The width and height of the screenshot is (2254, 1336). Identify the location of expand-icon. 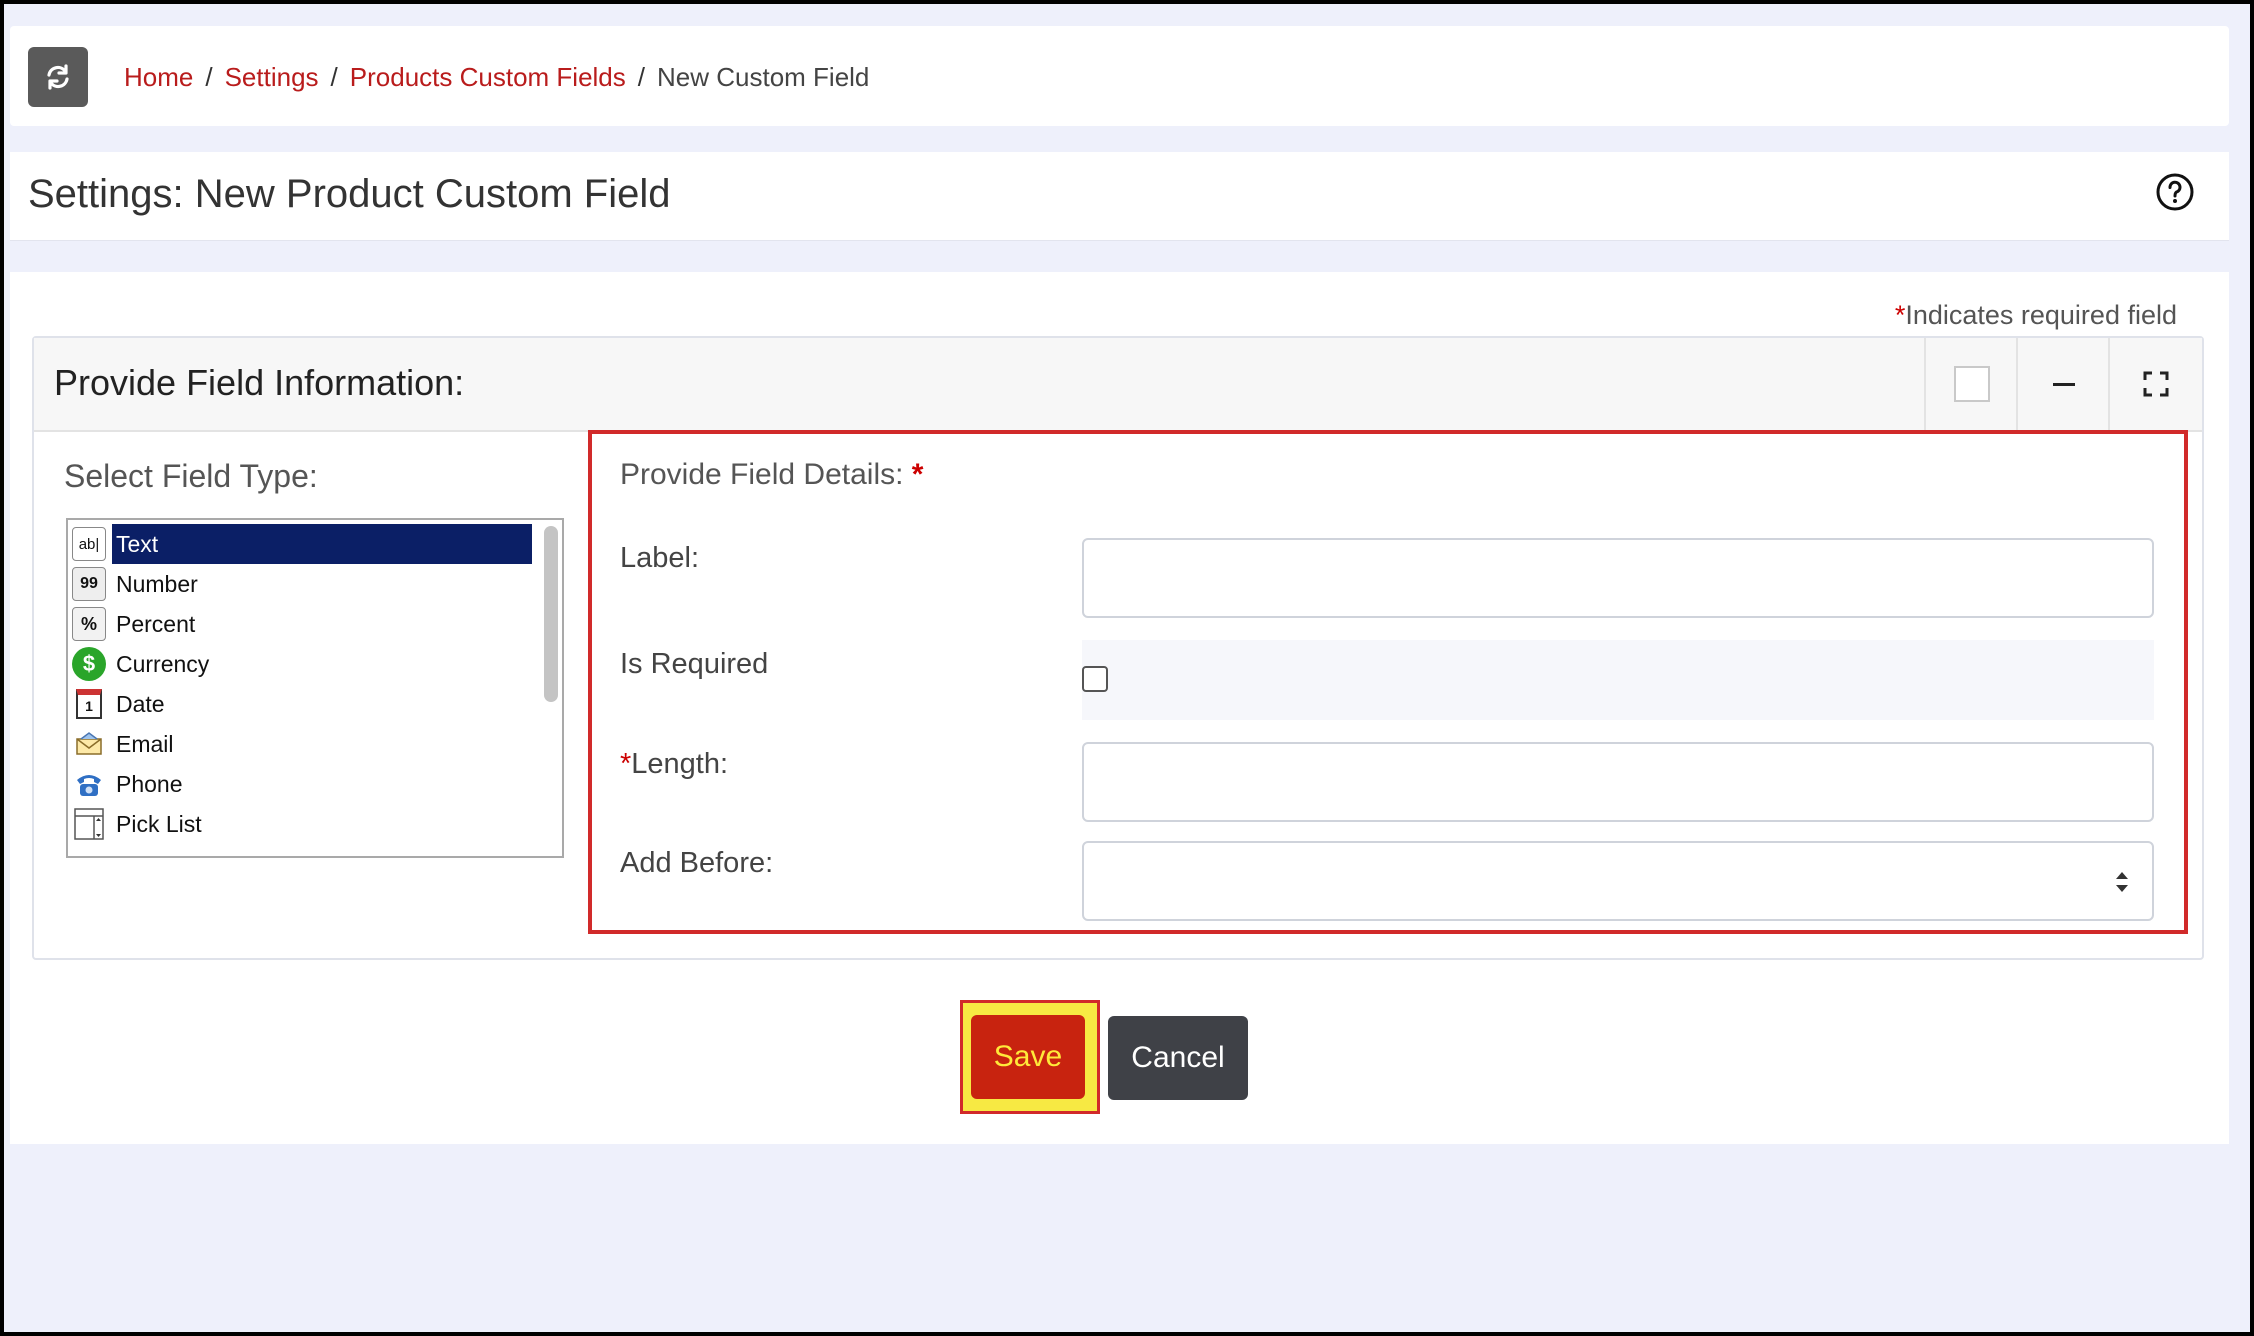
(2156, 384).